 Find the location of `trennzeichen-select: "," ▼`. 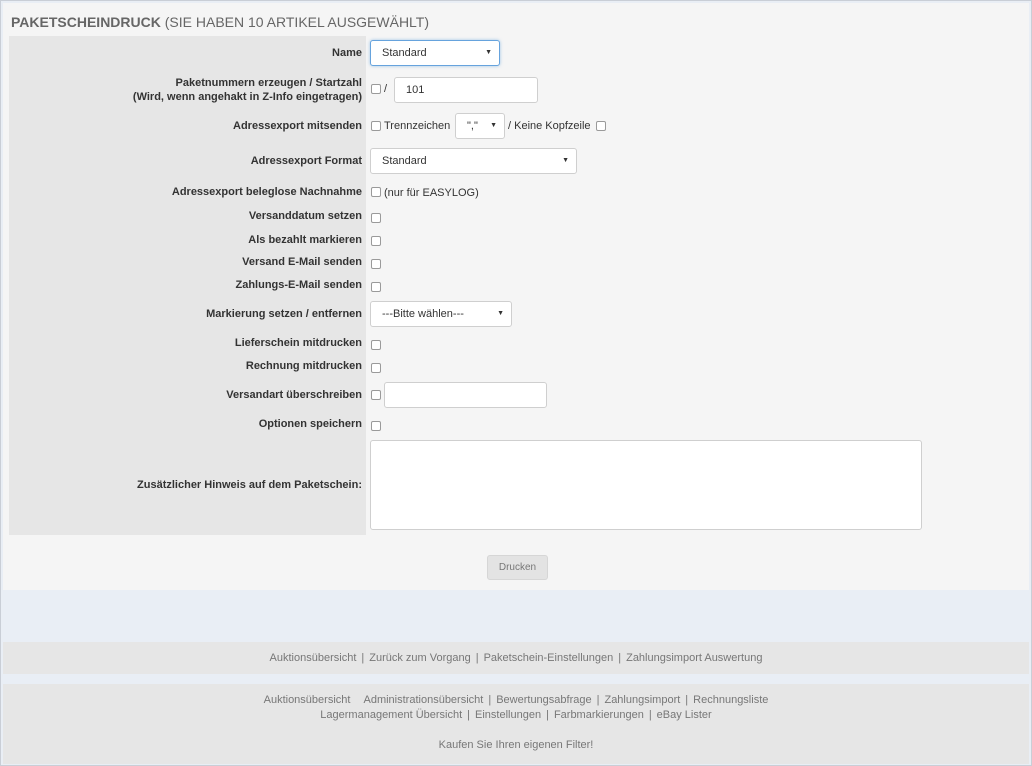

trennzeichen-select: "," ▼ is located at coordinates (480, 126).